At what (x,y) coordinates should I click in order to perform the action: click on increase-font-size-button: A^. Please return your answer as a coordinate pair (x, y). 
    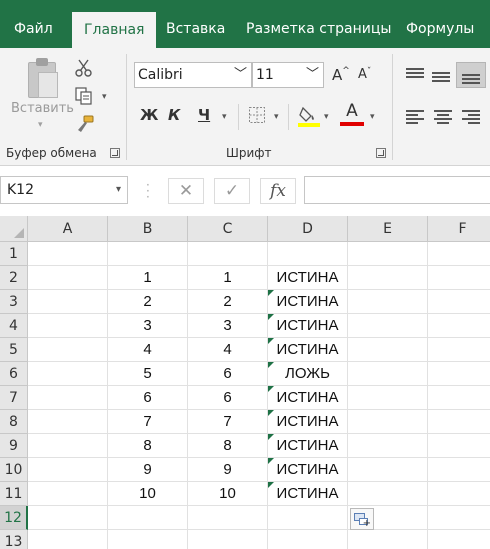
    Looking at the image, I should click on (341, 75).